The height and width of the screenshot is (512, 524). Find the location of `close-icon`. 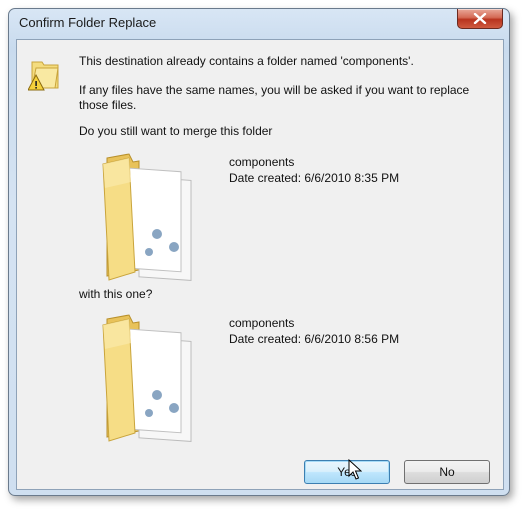

close-icon is located at coordinates (480, 18).